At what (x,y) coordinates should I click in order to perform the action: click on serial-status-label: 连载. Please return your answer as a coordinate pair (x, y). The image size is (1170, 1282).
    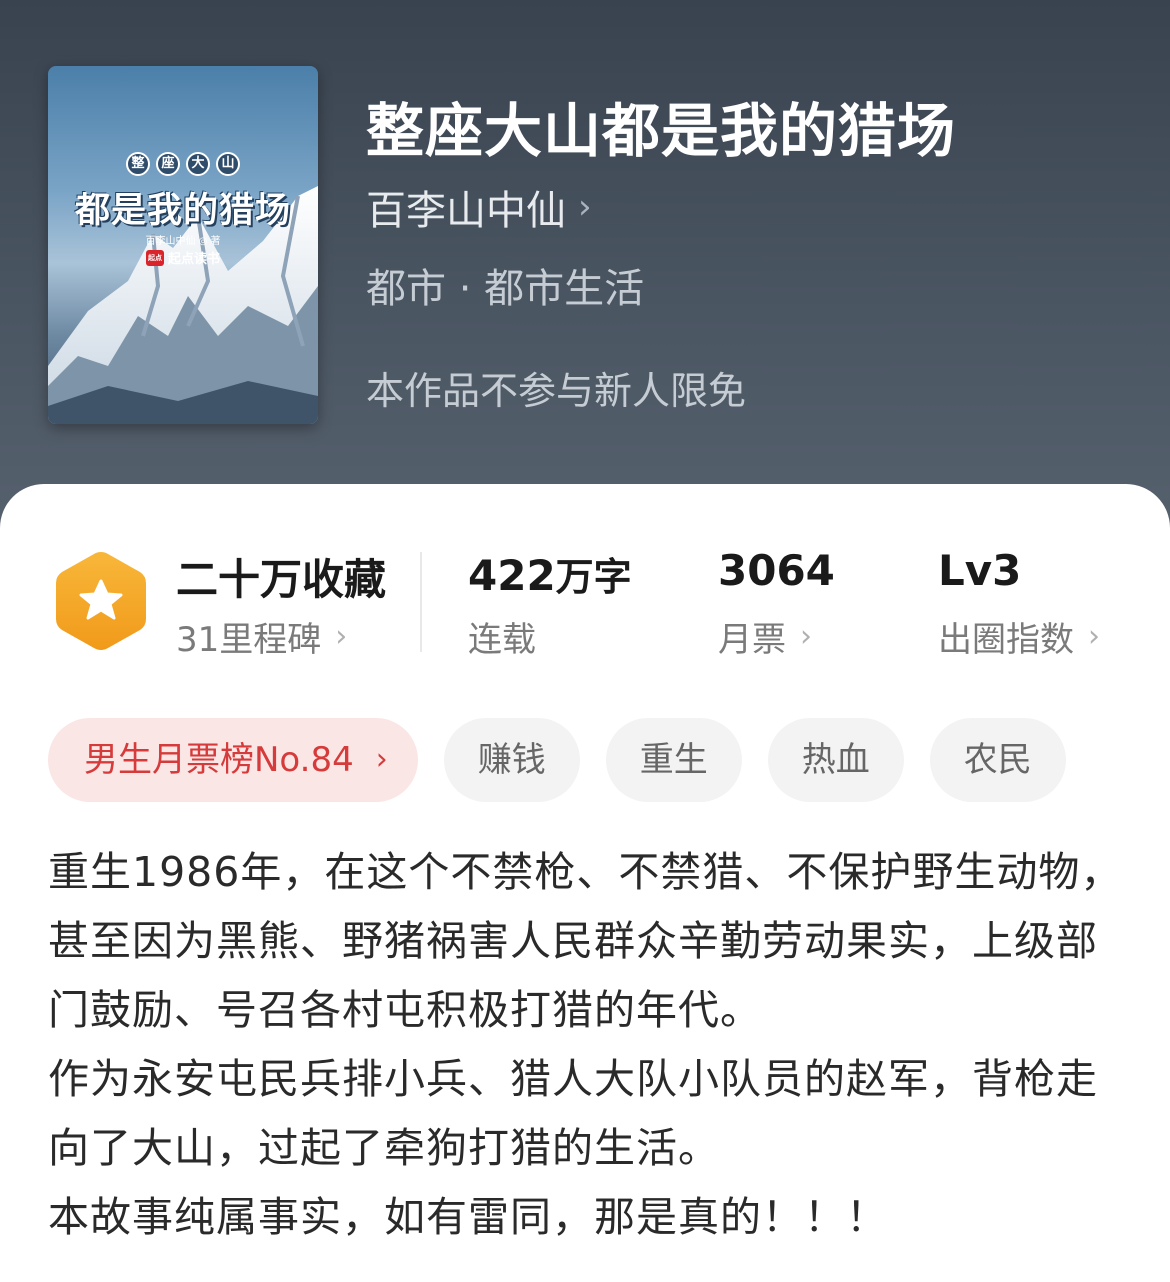
    Looking at the image, I should click on (502, 640).